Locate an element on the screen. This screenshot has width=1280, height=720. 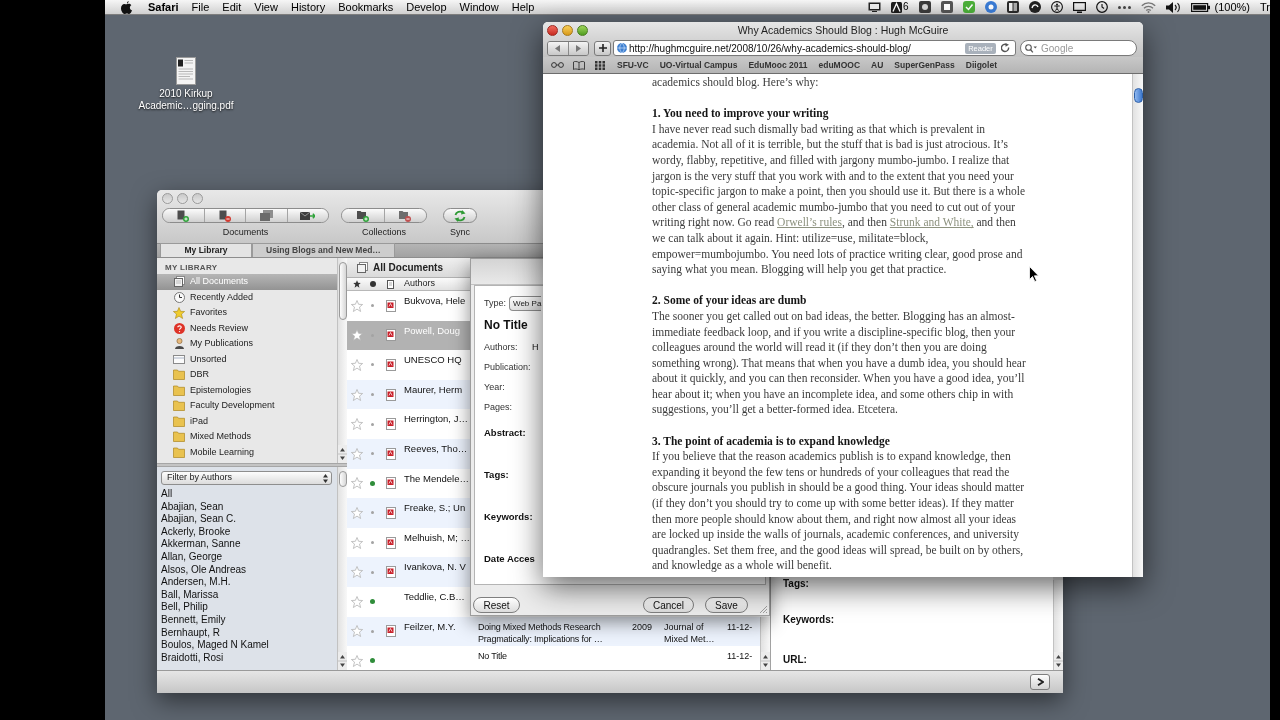
document-file-icon is located at coordinates (186, 71).